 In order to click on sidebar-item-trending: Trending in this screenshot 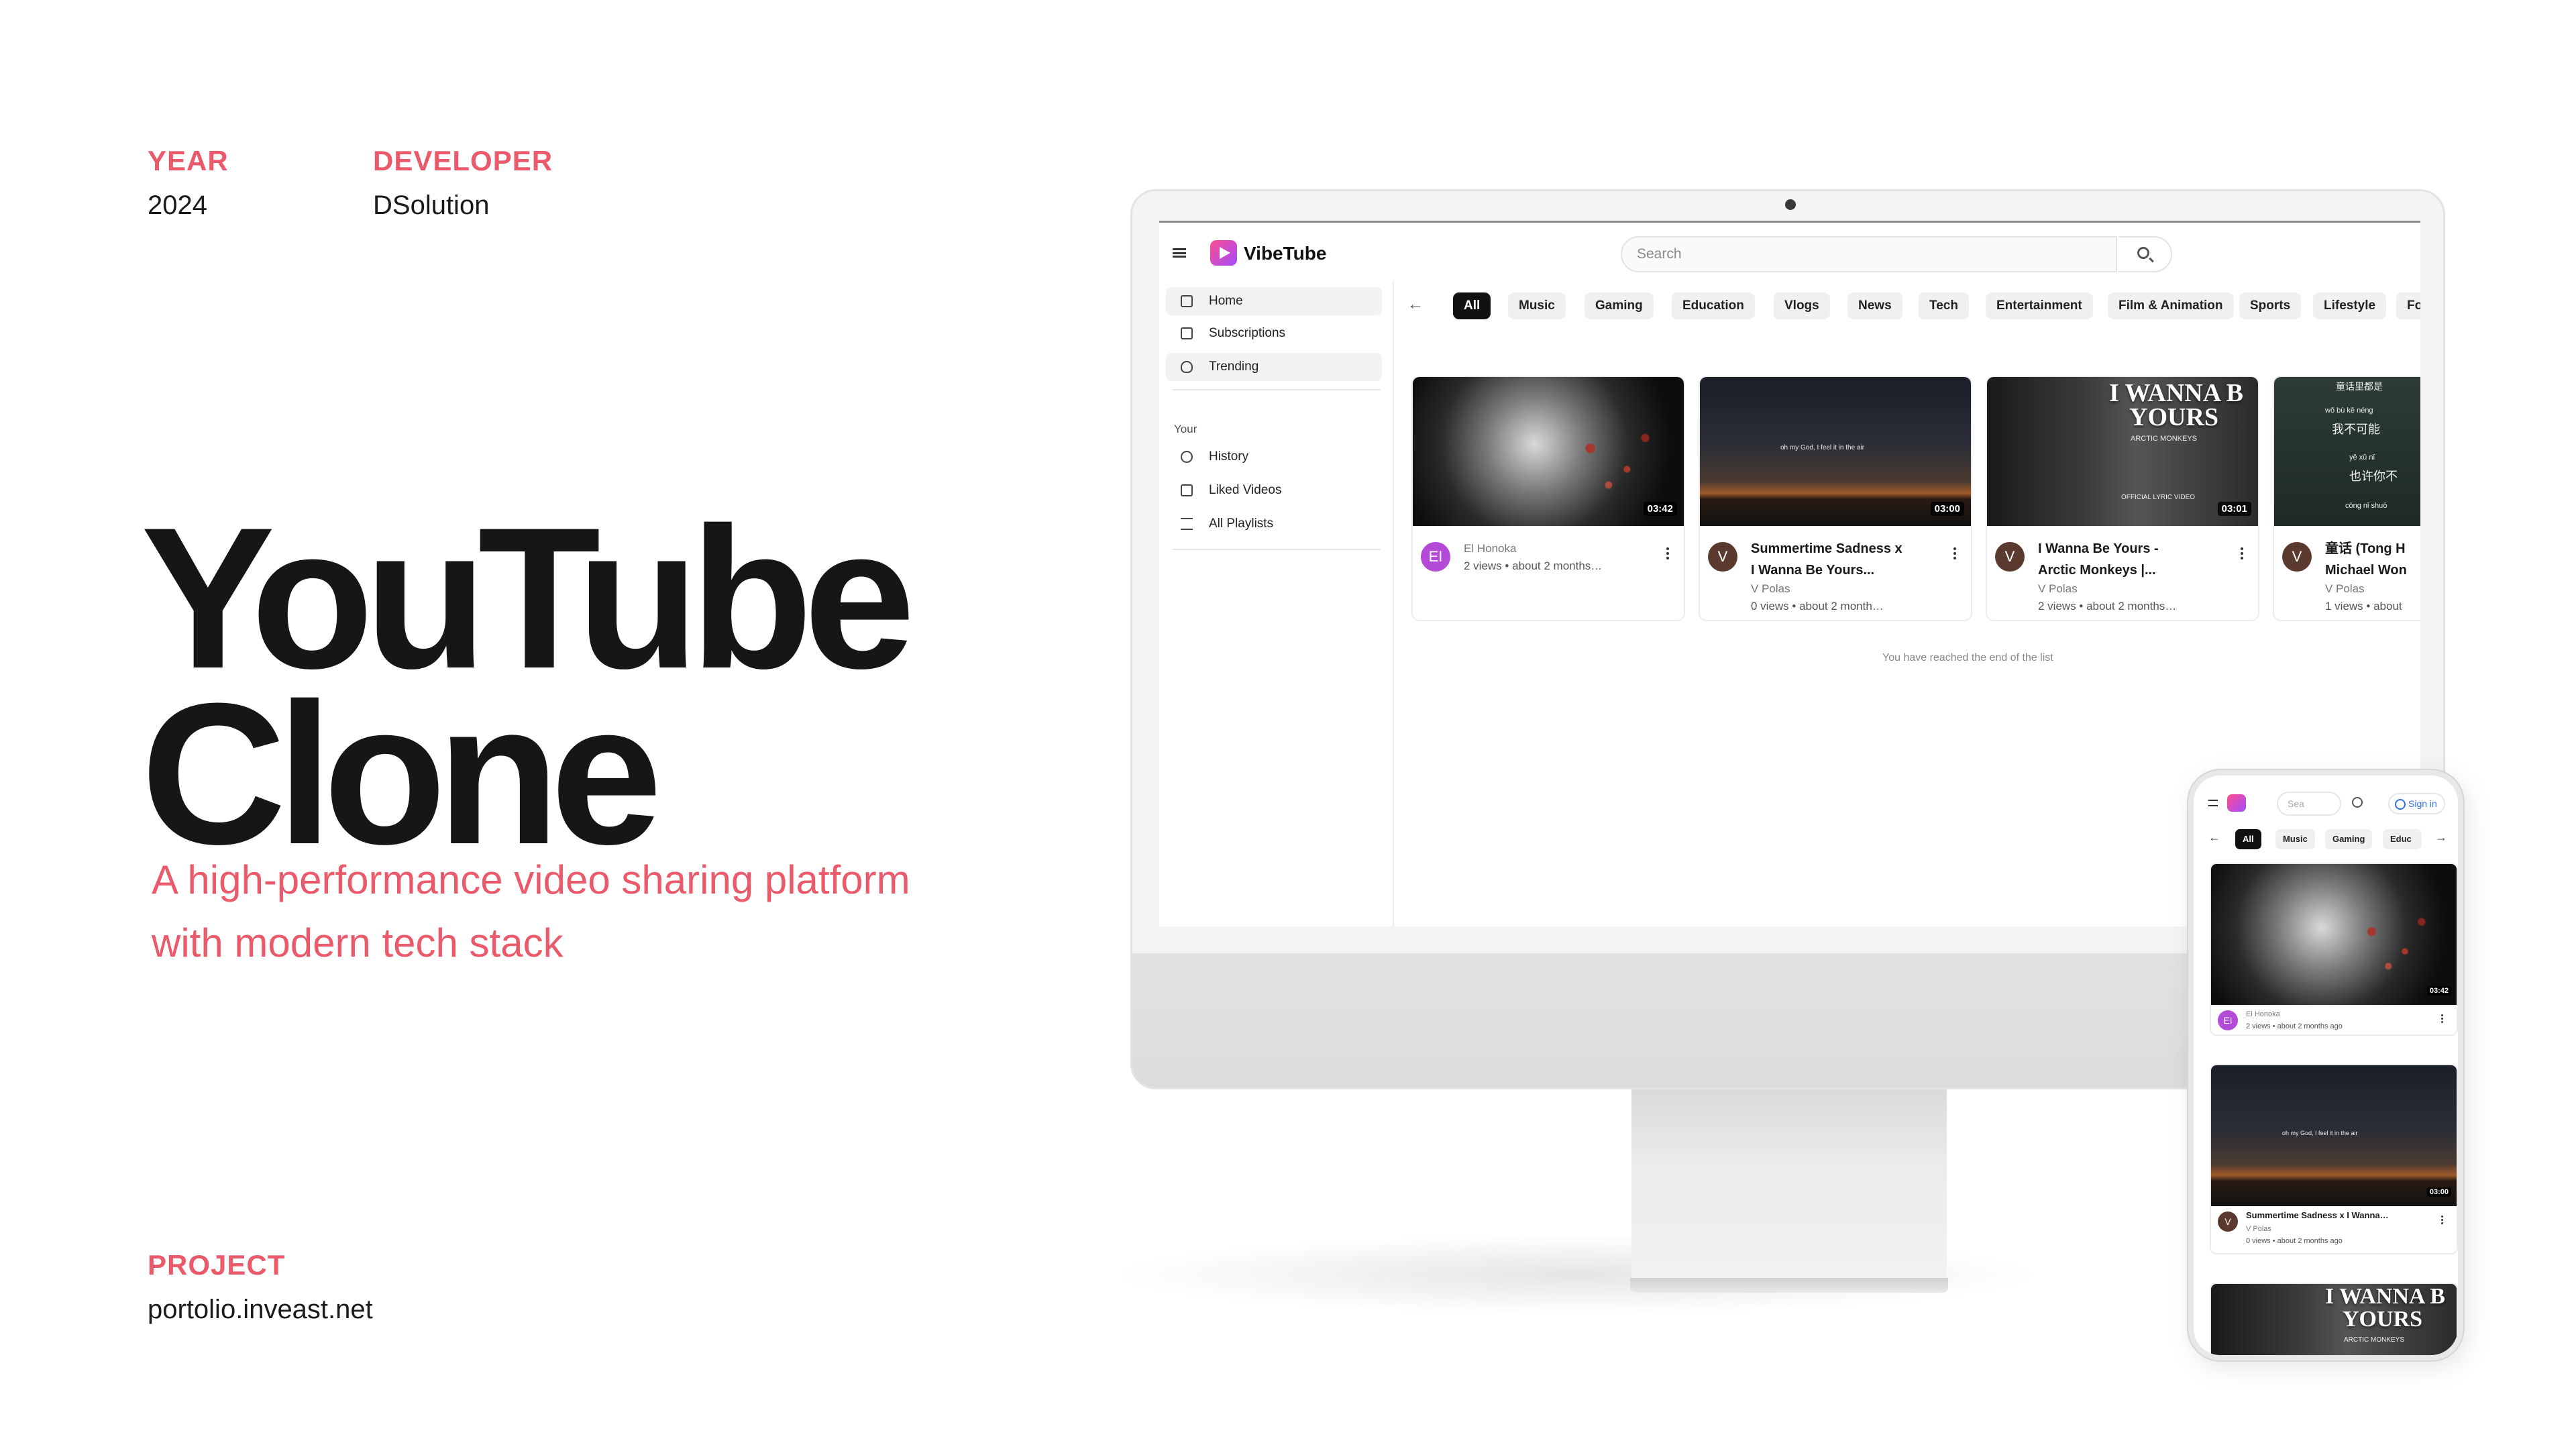, I will do `click(1274, 367)`.